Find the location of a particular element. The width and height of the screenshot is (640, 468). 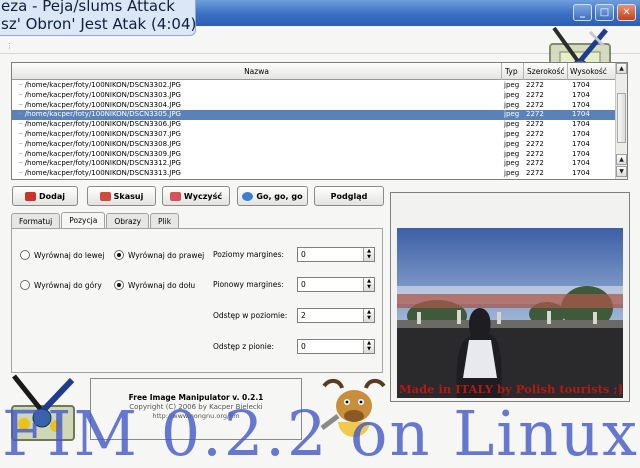

go-button: Go, go, go is located at coordinates (272, 196).